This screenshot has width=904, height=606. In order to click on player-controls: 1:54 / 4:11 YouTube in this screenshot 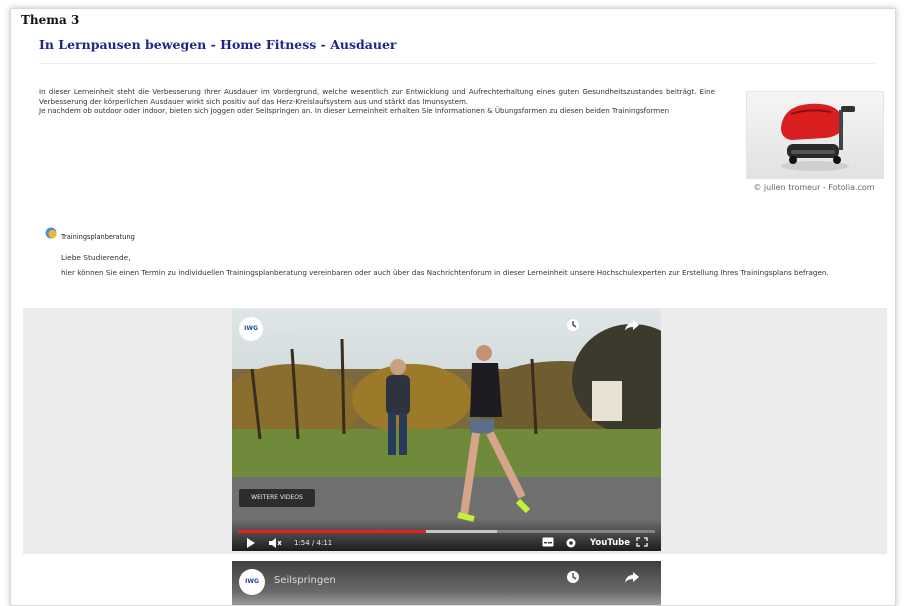, I will do `click(446, 535)`.